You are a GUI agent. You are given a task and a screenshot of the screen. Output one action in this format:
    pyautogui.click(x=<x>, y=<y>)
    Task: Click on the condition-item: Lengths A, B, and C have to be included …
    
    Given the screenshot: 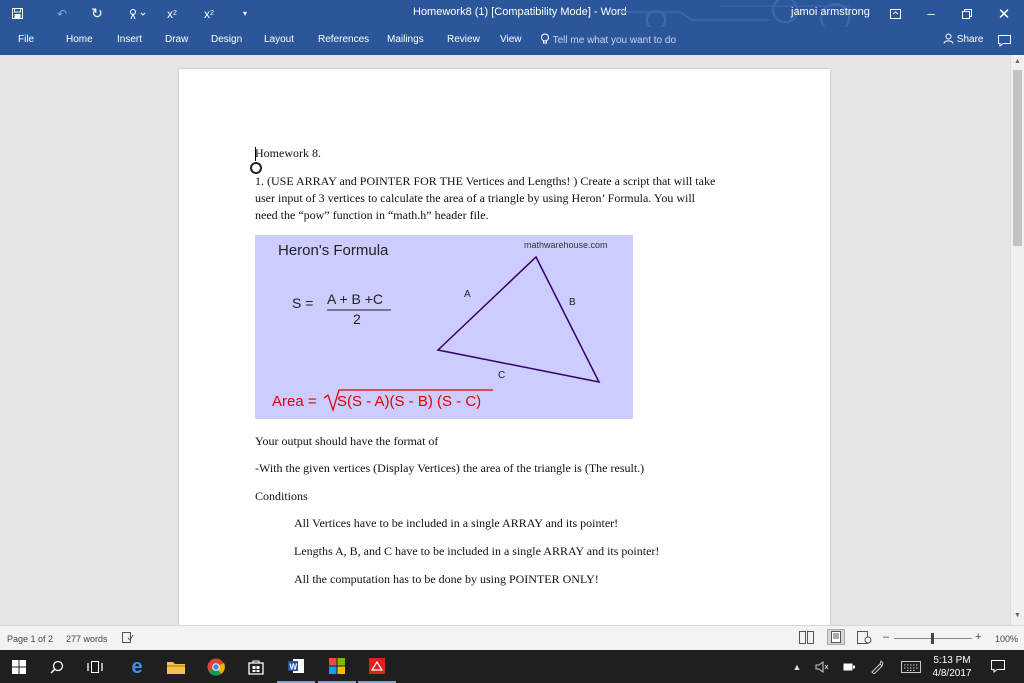 What is the action you would take?
    pyautogui.click(x=477, y=551)
    